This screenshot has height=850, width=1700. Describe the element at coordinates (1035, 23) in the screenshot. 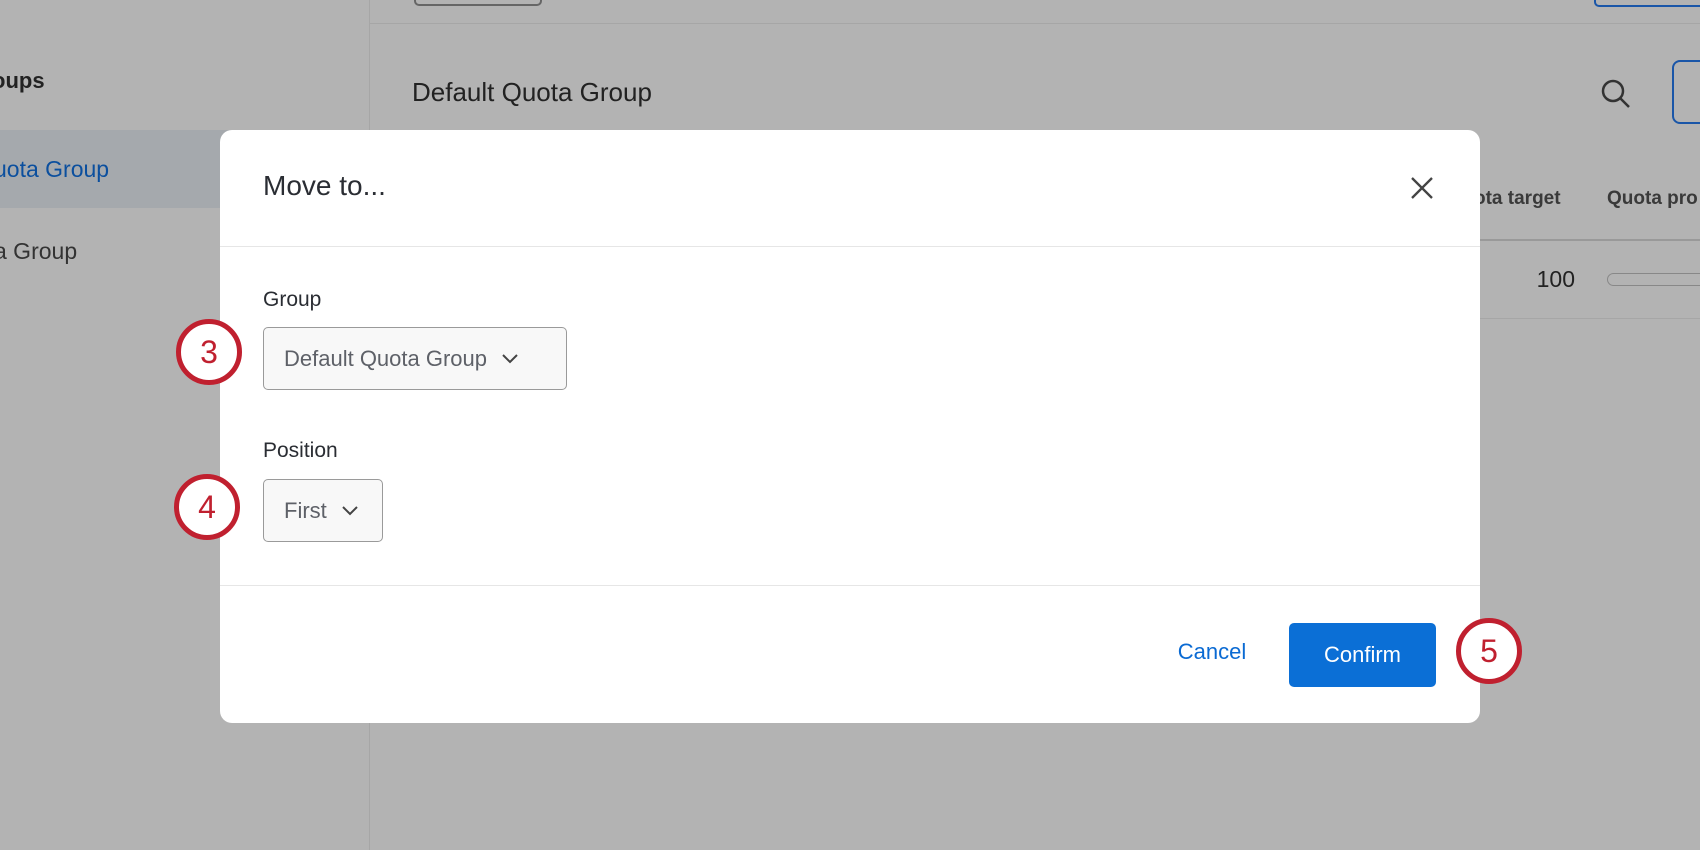

I see `top-divider` at that location.